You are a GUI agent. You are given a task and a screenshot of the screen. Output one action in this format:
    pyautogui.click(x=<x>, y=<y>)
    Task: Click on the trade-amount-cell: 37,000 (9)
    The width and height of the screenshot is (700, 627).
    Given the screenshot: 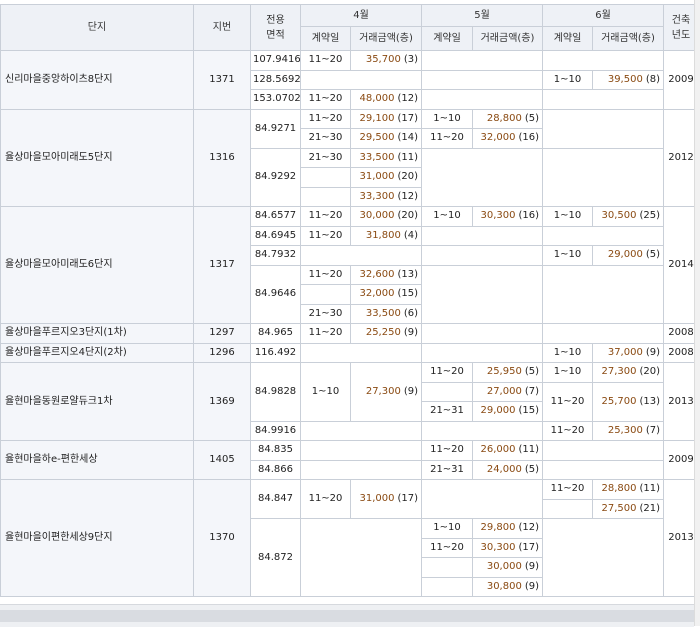 What is the action you would take?
    pyautogui.click(x=628, y=352)
    